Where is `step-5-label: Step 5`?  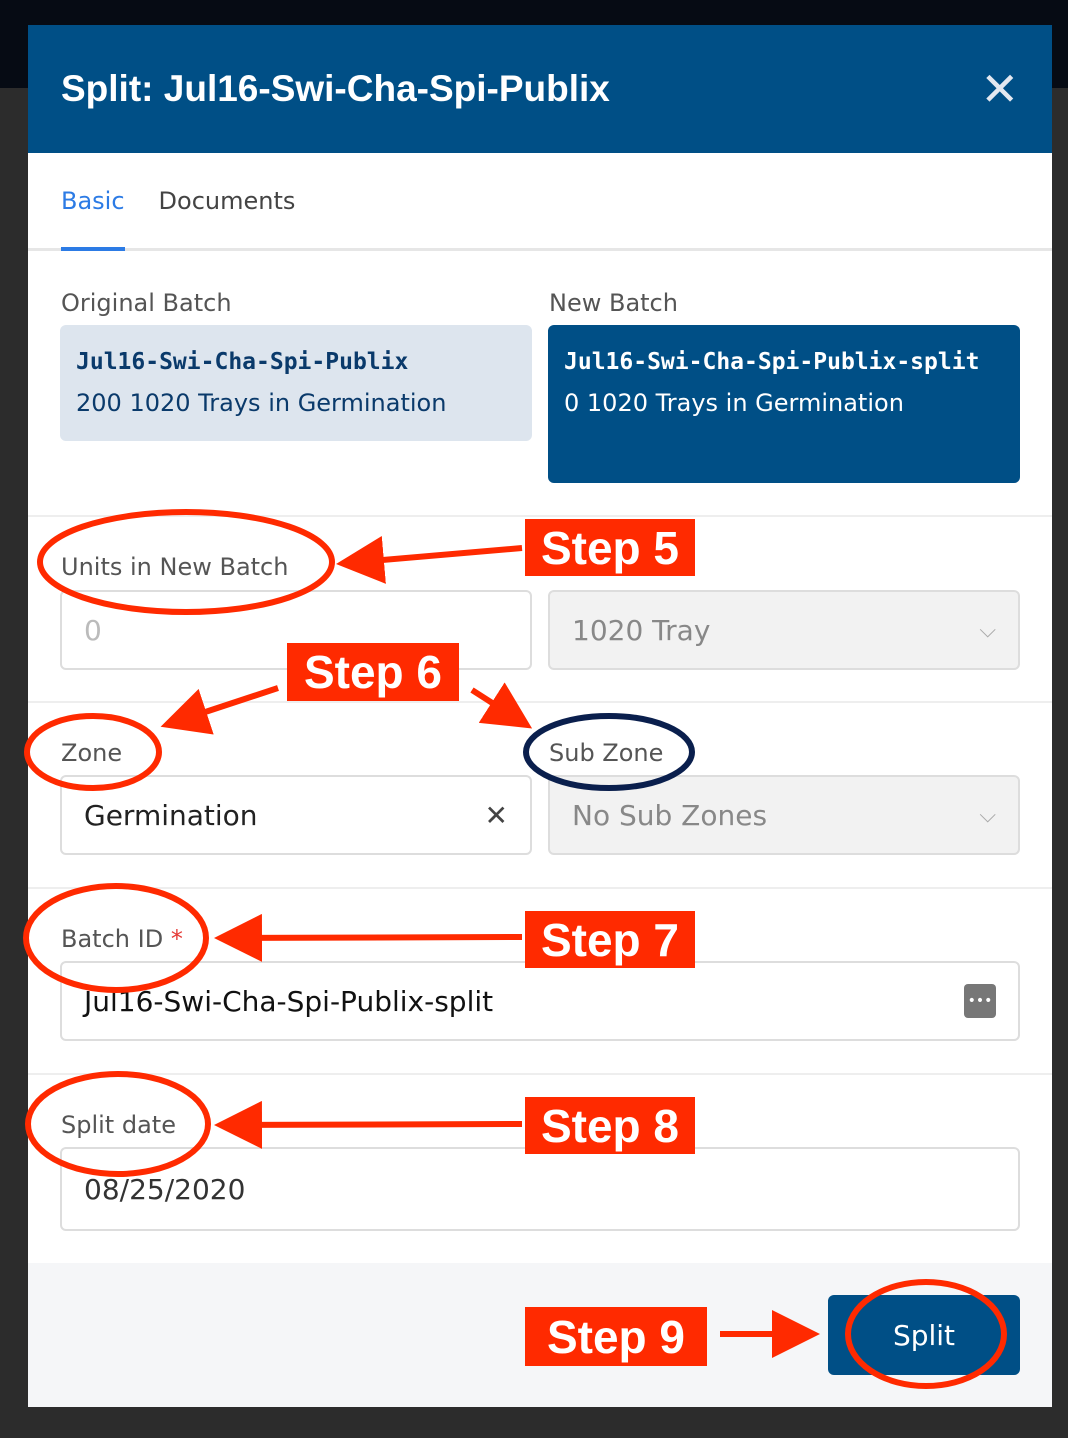
step-5-label: Step 5 is located at coordinates (610, 547).